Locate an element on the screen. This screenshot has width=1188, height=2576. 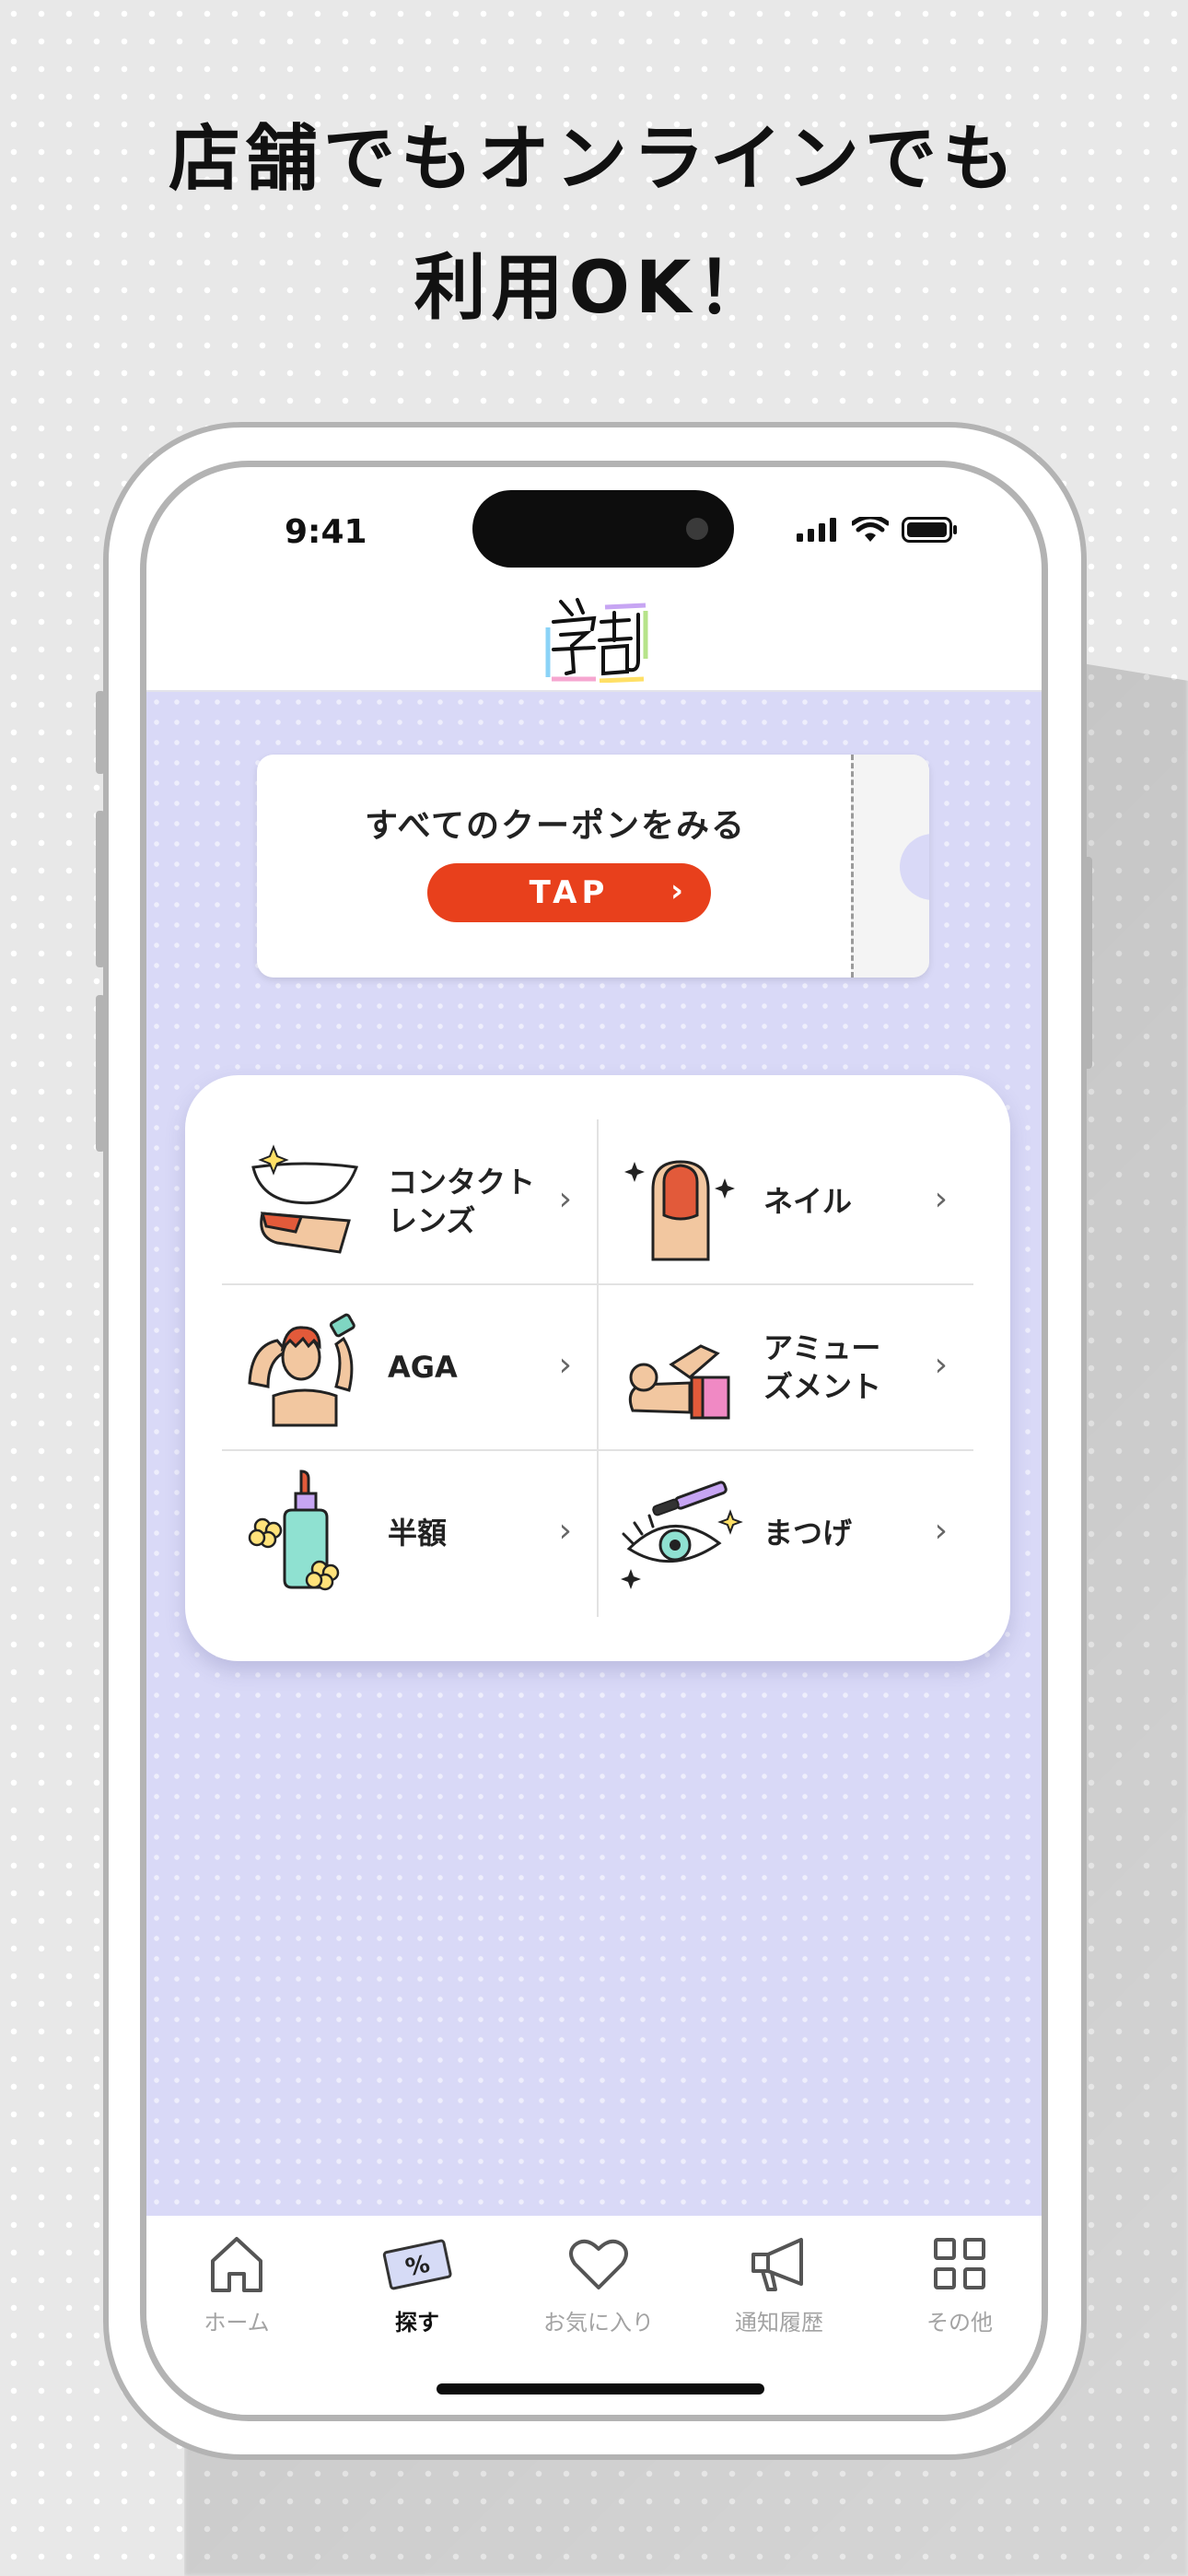
tab-search: % 探す is located at coordinates (417, 2282).